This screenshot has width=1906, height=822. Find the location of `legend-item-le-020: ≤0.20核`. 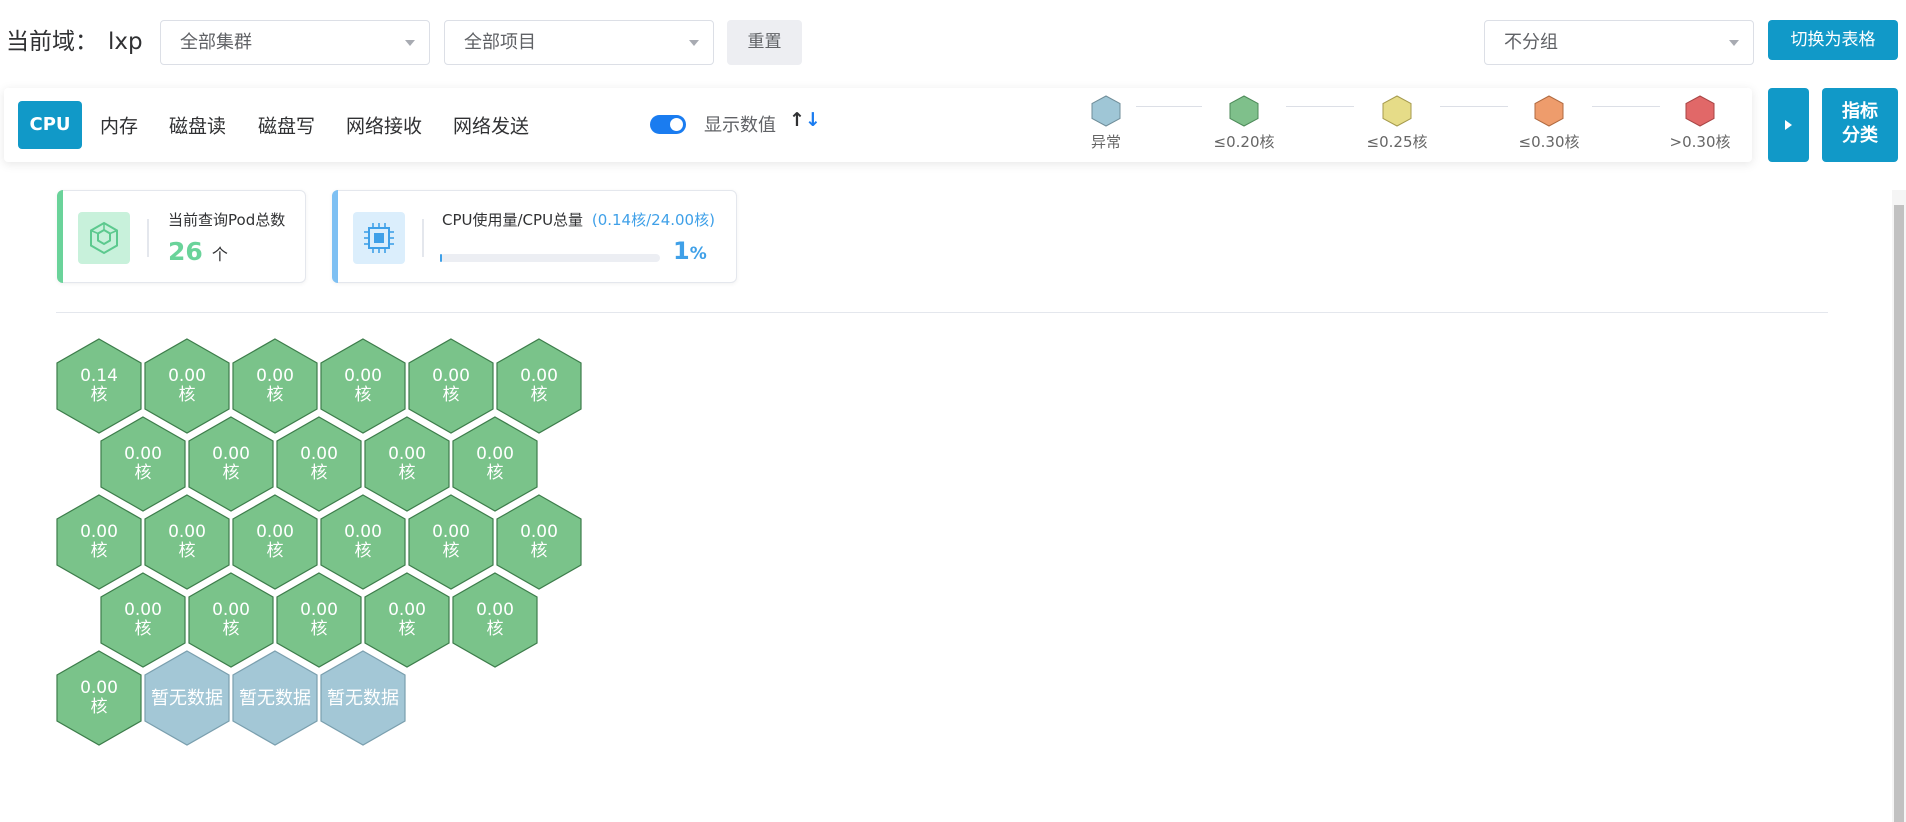

legend-item-le-020: ≤0.20核 is located at coordinates (1244, 123).